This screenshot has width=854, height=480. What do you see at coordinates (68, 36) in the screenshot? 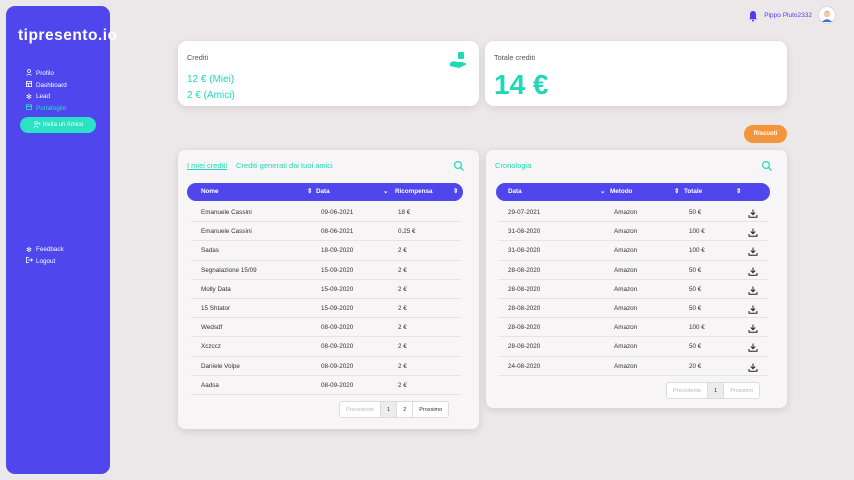
I see `app-logo: tipresento.io` at bounding box center [68, 36].